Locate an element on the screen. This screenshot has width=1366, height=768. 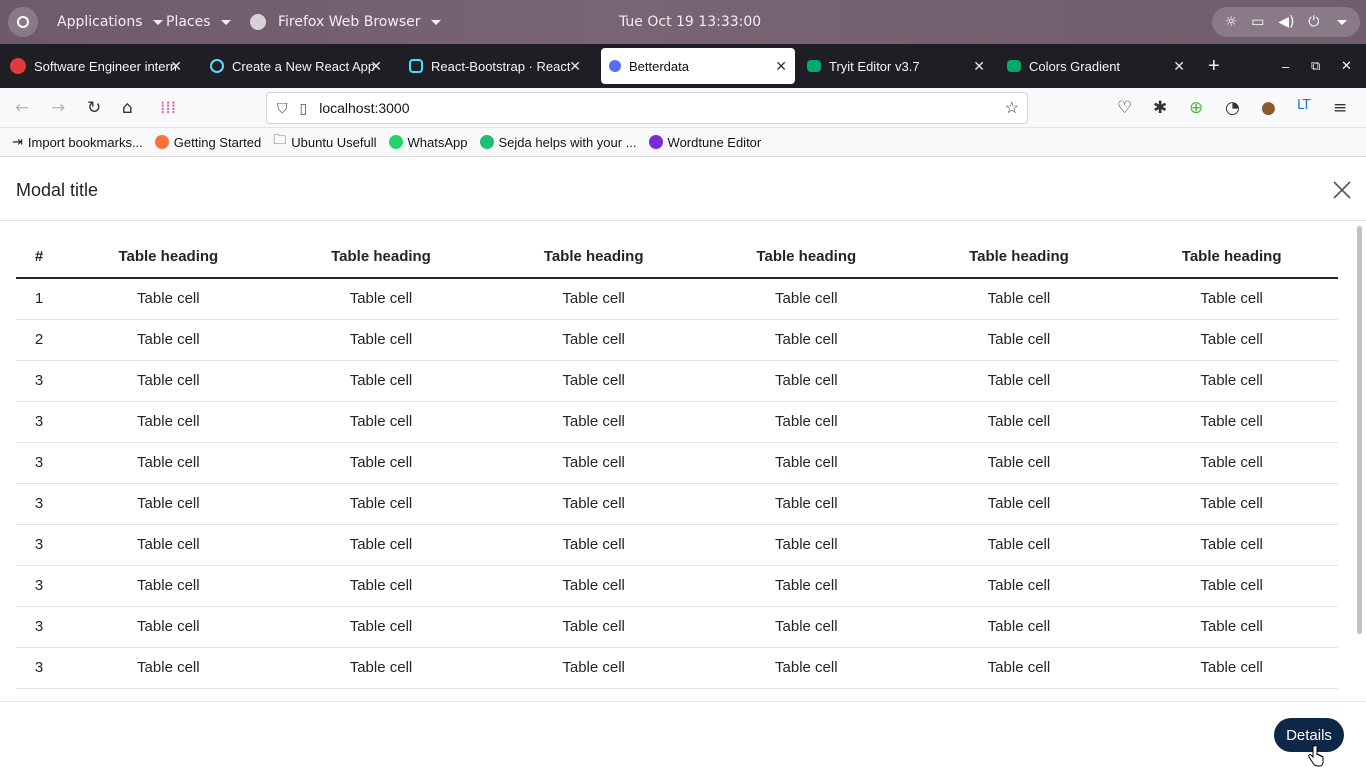
close-icon is located at coordinates (1342, 190).